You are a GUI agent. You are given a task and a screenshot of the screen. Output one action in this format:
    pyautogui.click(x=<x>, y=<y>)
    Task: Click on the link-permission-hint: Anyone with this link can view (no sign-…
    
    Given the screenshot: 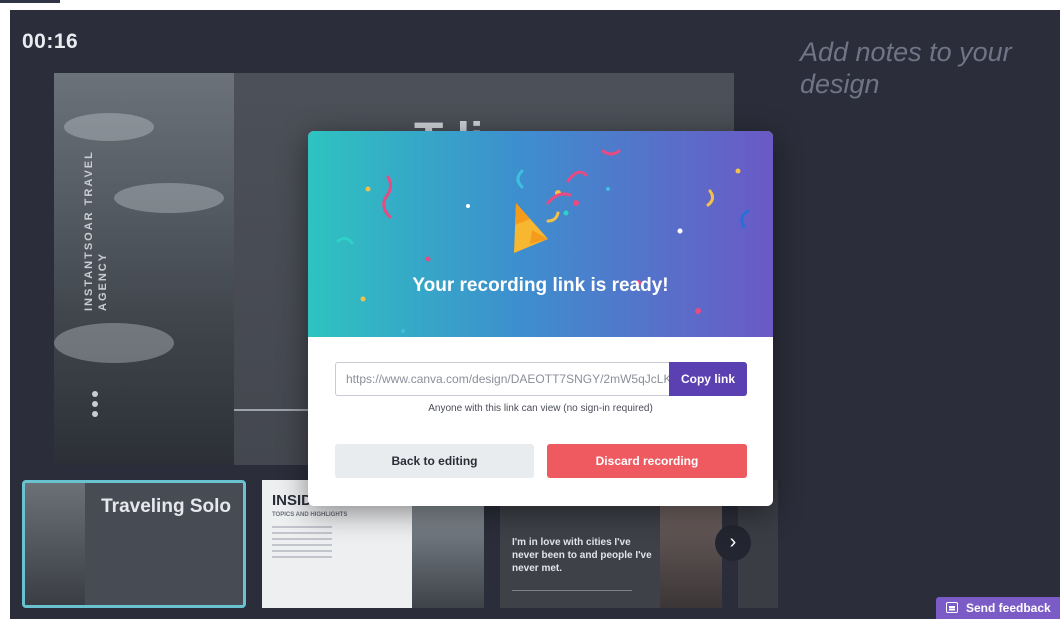 What is the action you would take?
    pyautogui.click(x=540, y=408)
    